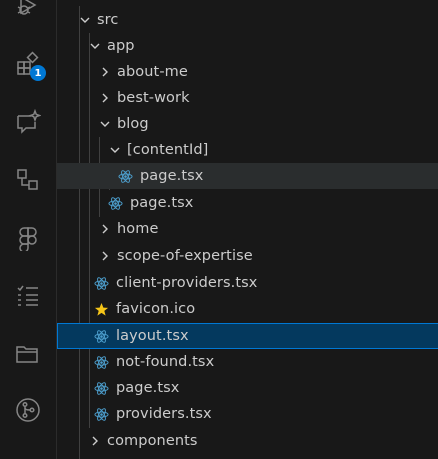 The width and height of the screenshot is (438, 459). I want to click on folder-item: scope-of-expertise, so click(247, 256).